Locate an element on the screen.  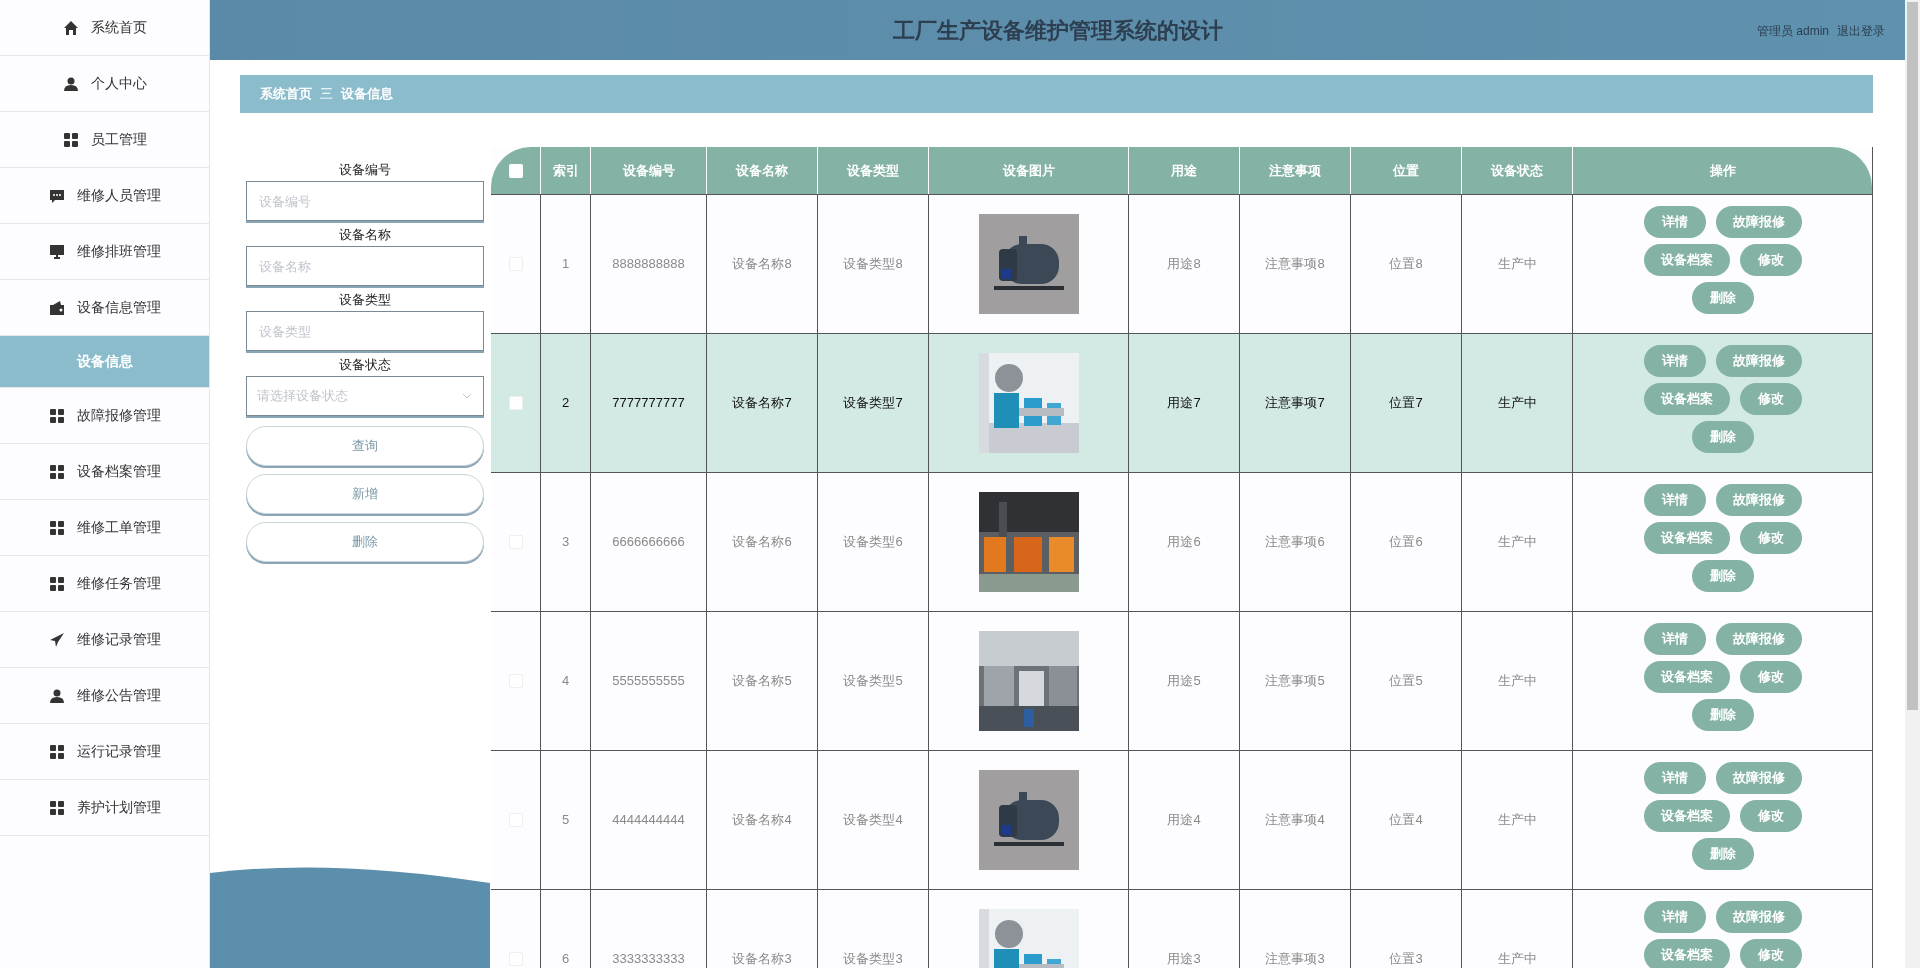
sidebar-item: 维修人员管理 is located at coordinates (104, 196).